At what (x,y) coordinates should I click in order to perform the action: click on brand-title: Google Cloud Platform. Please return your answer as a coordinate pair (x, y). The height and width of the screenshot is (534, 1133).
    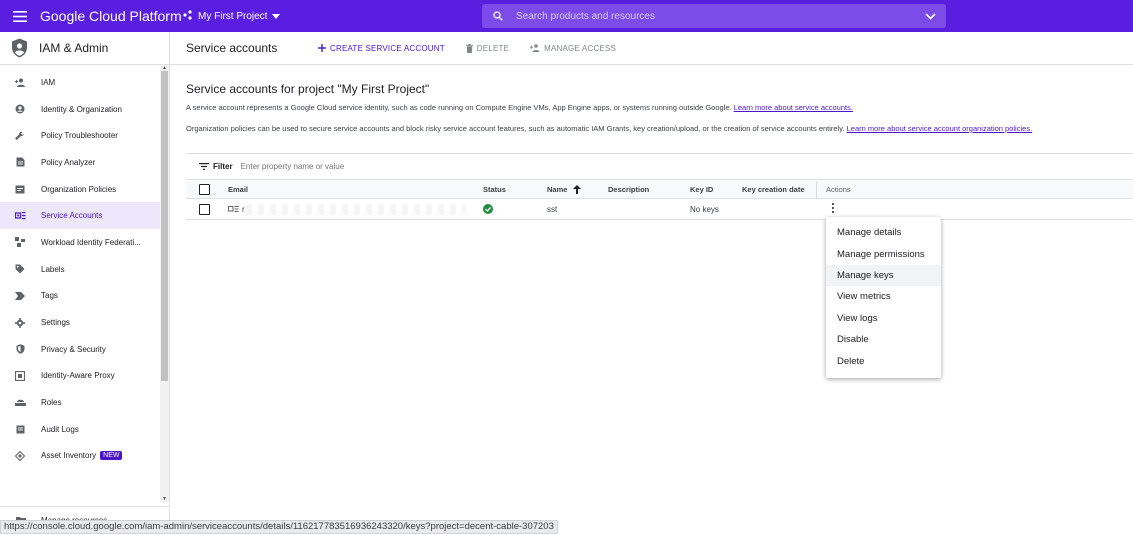
    Looking at the image, I should click on (111, 16).